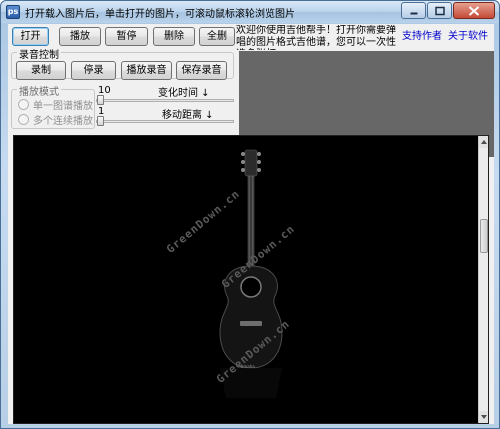 The height and width of the screenshot is (429, 500). I want to click on open-button: 打开, so click(30, 36).